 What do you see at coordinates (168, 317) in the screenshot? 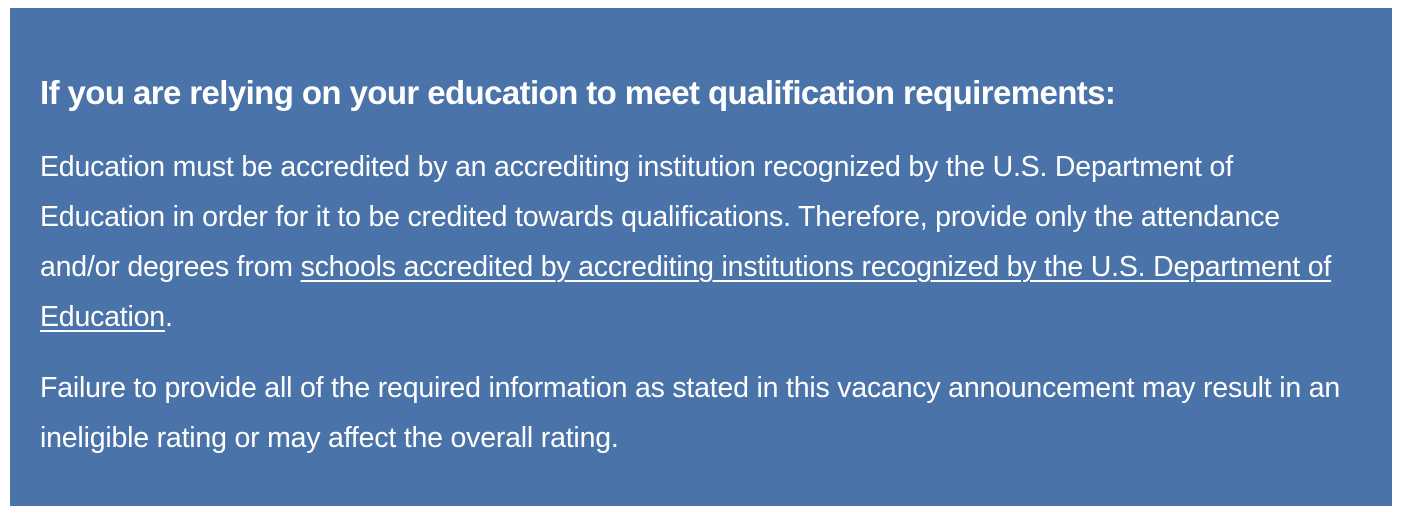
I see `accreditation-text-end: .` at bounding box center [168, 317].